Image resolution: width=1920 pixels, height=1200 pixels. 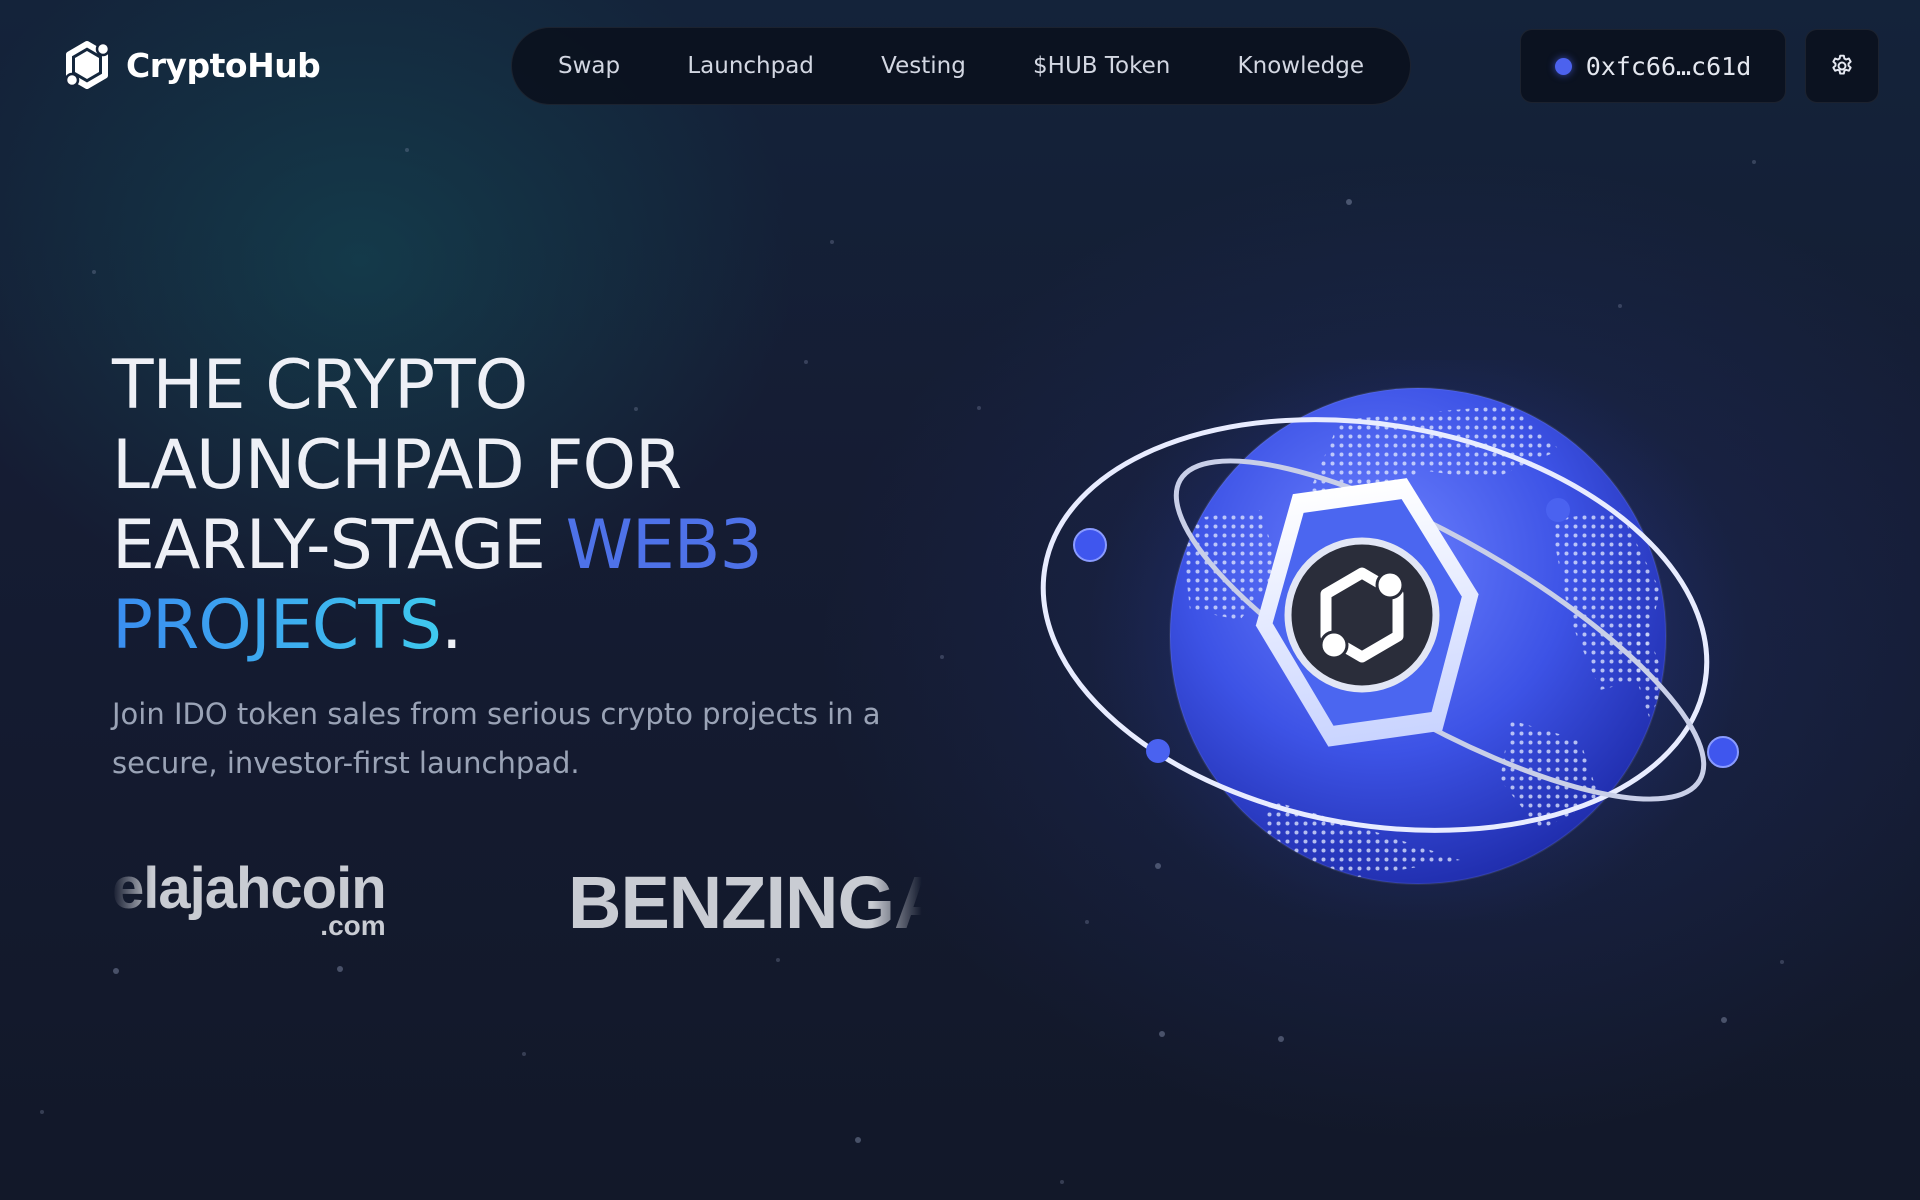 What do you see at coordinates (1301, 66) in the screenshot?
I see `nav-knowledge: Knowledge` at bounding box center [1301, 66].